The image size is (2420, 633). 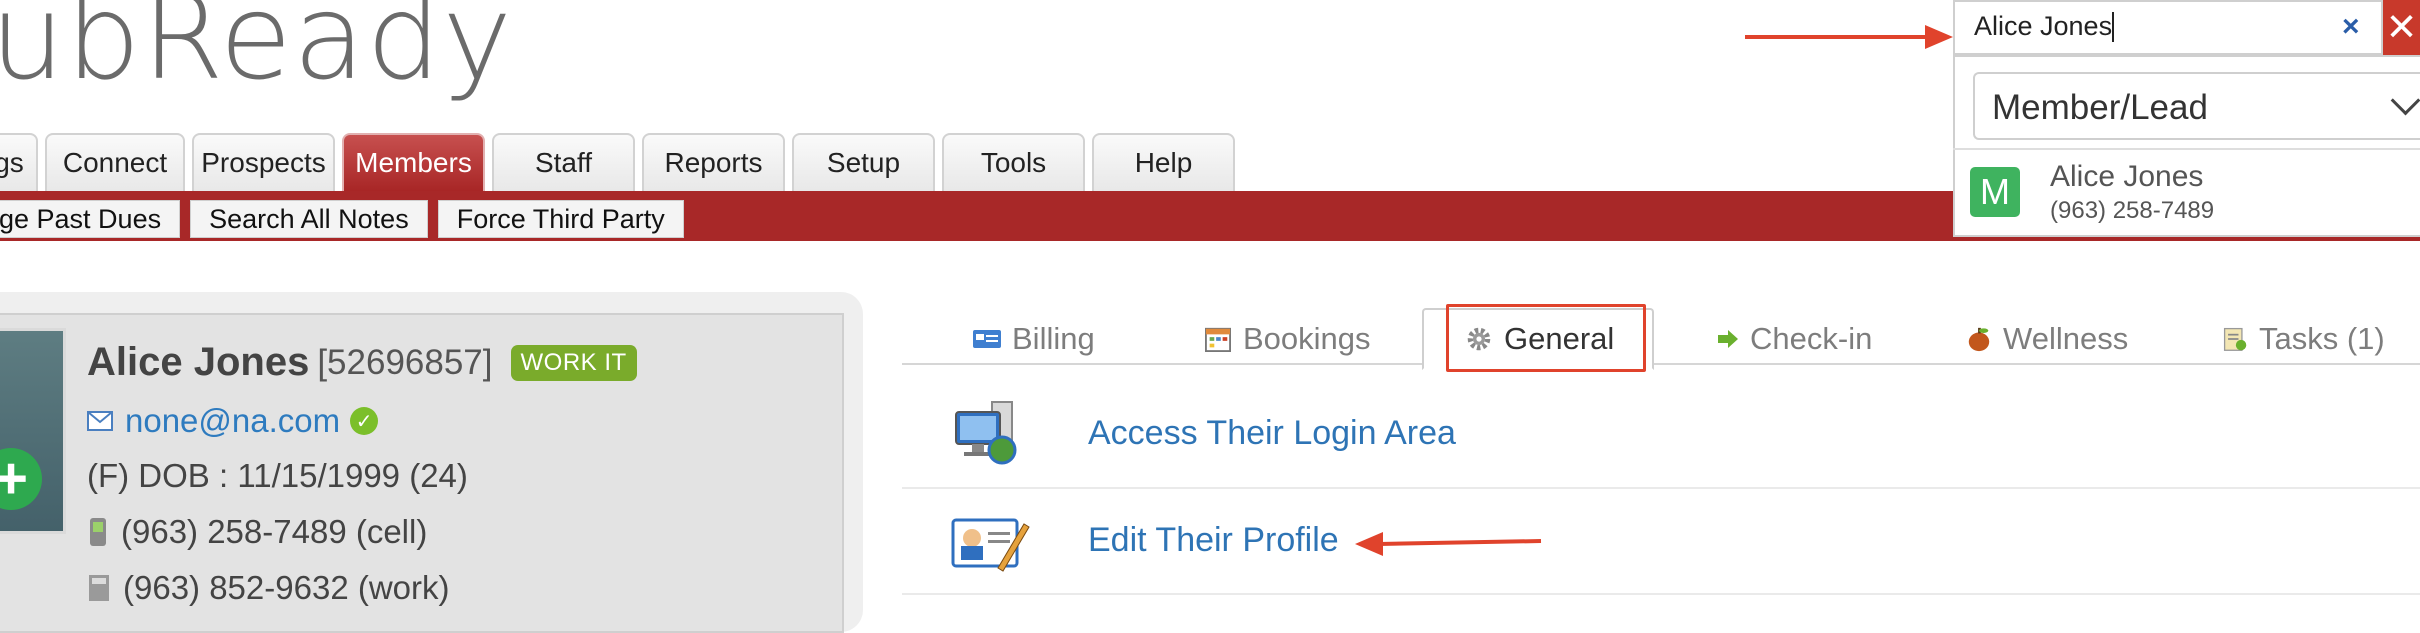 What do you see at coordinates (257, 53) in the screenshot?
I see `app-logo: ubReady` at bounding box center [257, 53].